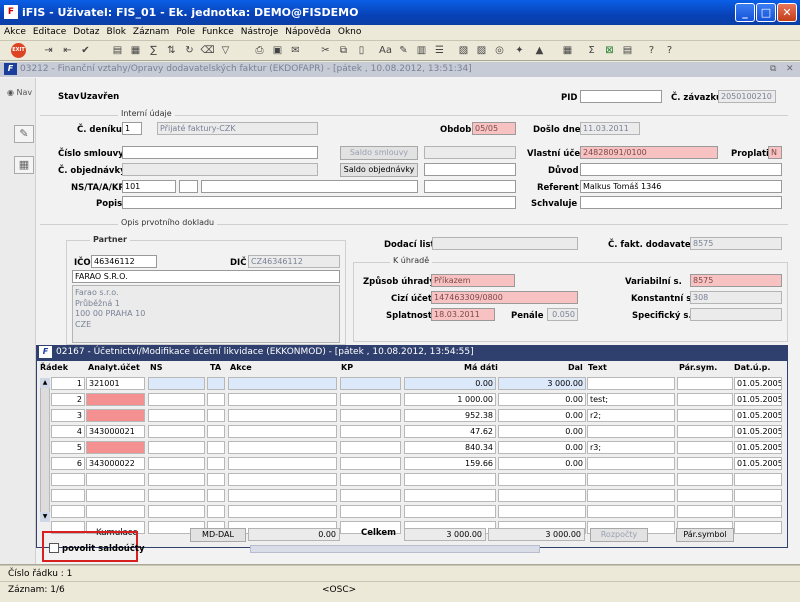  Describe the element at coordinates (115, 463) in the screenshot. I see `grid-cell-ucet: 343000022` at that location.